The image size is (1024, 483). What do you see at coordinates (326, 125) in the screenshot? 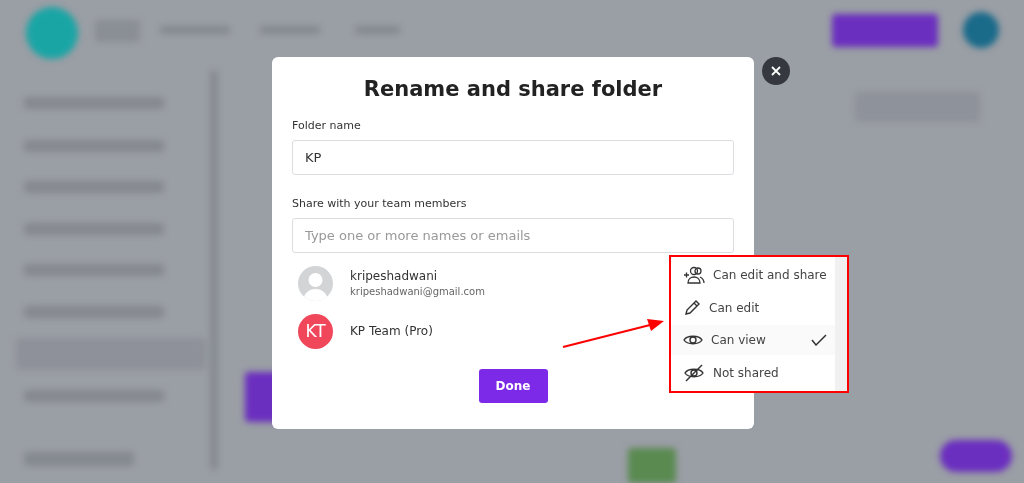
I see `field-label: Folder name` at bounding box center [326, 125].